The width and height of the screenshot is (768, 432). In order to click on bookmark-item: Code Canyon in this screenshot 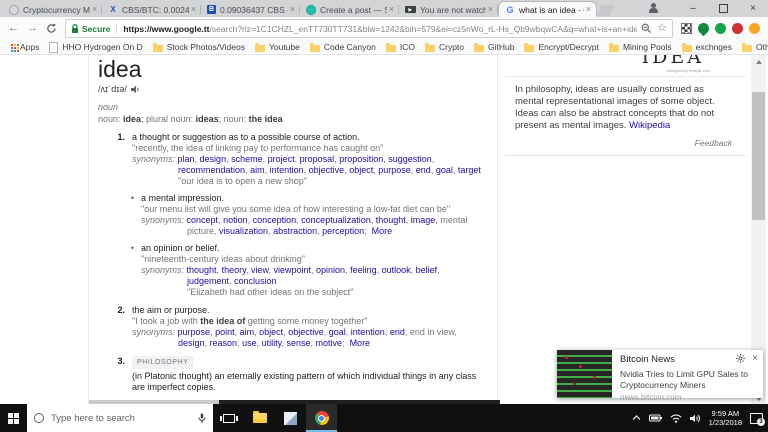, I will do `click(343, 47)`.